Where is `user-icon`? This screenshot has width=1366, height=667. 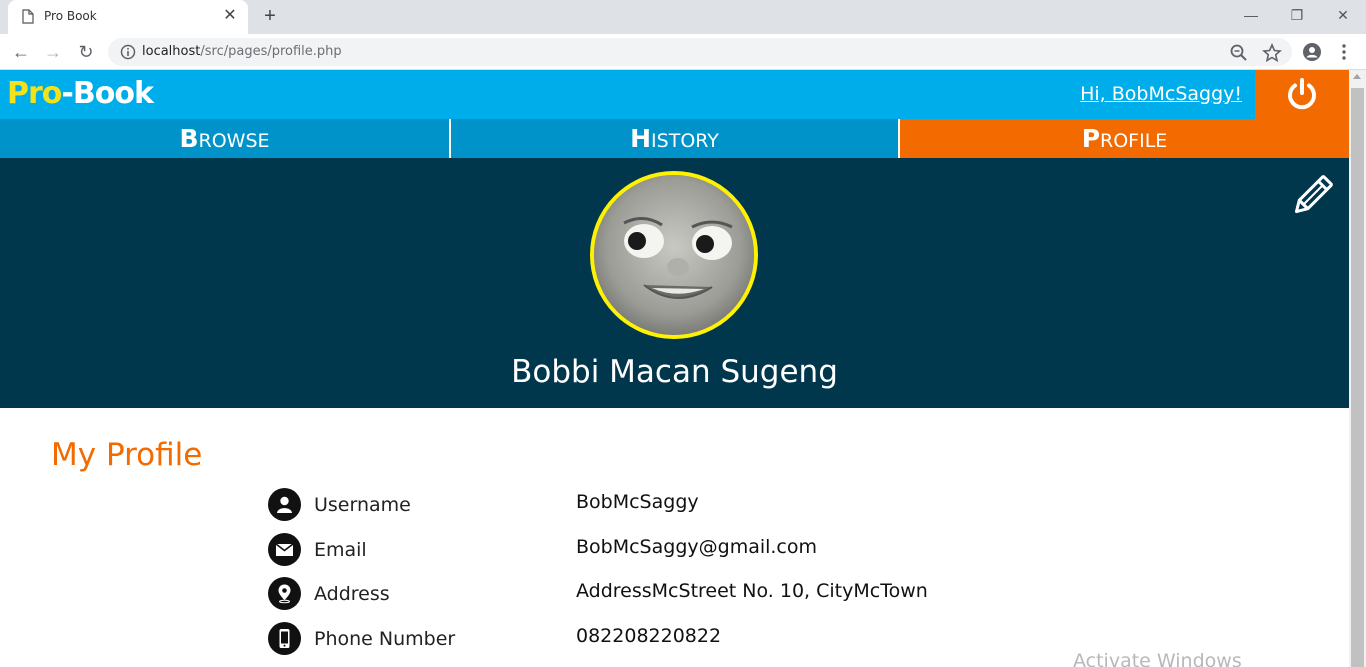 user-icon is located at coordinates (284, 504).